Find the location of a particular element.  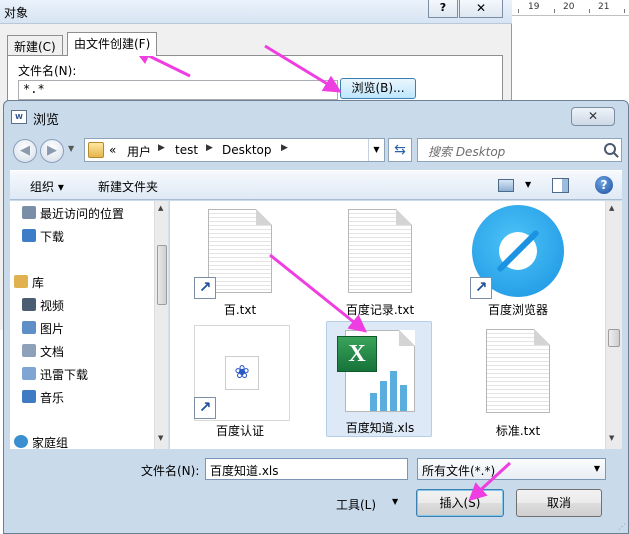

ruler-tick-label: 20 is located at coordinates (569, 7).